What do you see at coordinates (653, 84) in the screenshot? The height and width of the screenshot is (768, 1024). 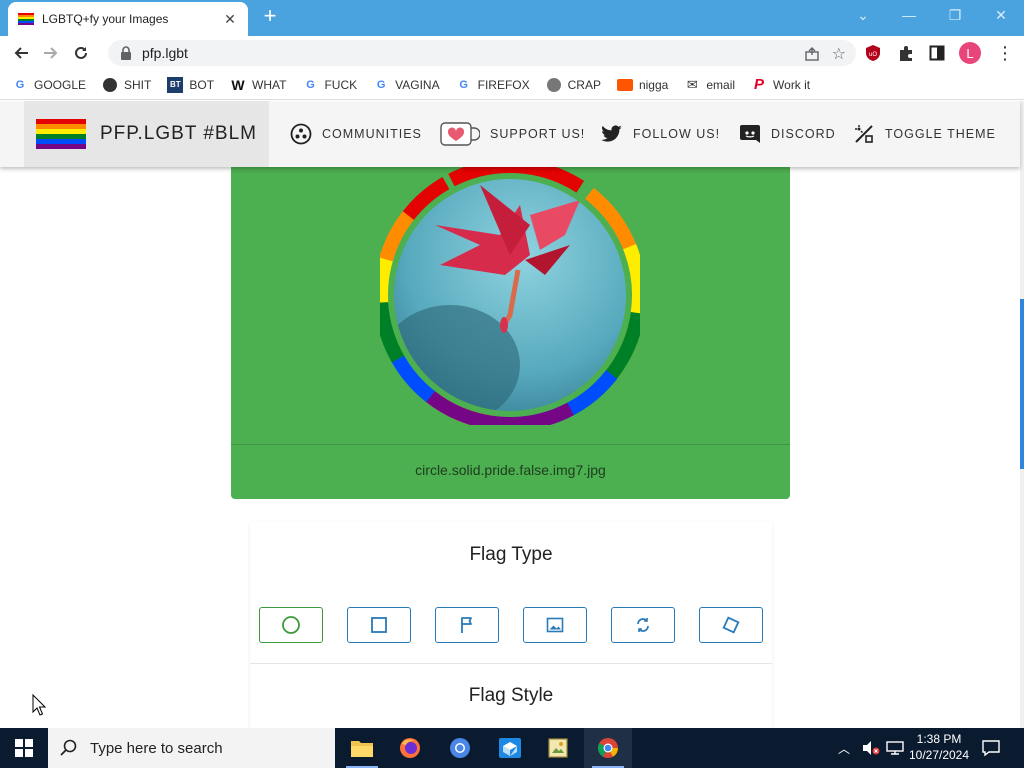 I see `bookmark-label: nigga` at bounding box center [653, 84].